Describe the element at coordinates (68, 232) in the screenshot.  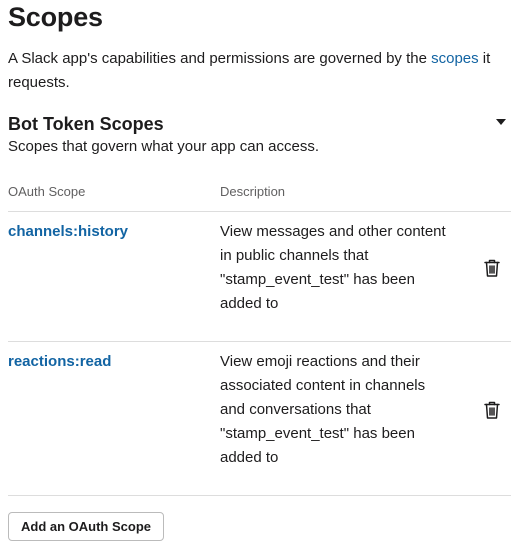
I see `scope-name-link: channels:history` at that location.